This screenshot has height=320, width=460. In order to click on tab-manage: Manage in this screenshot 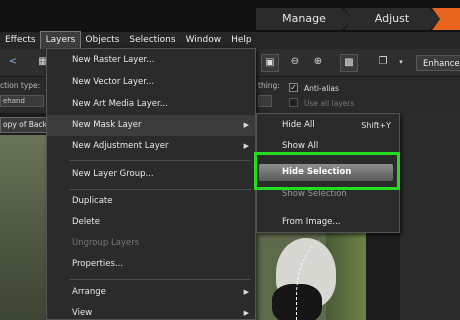, I will do `click(304, 19)`.